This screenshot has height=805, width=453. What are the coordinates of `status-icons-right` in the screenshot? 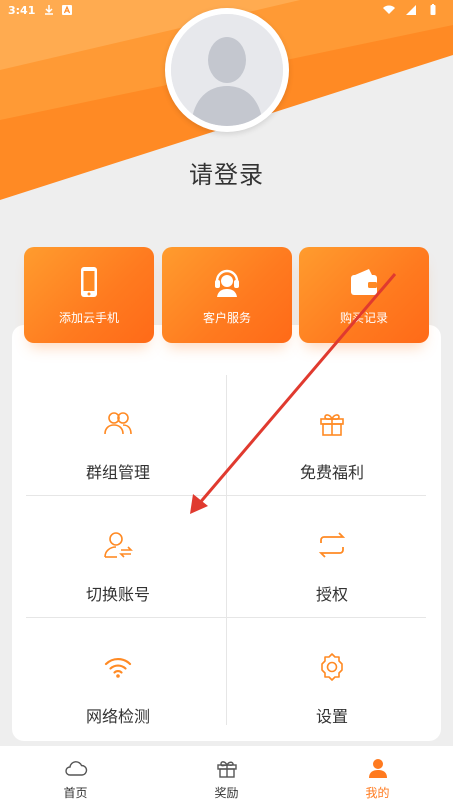 It's located at (414, 10).